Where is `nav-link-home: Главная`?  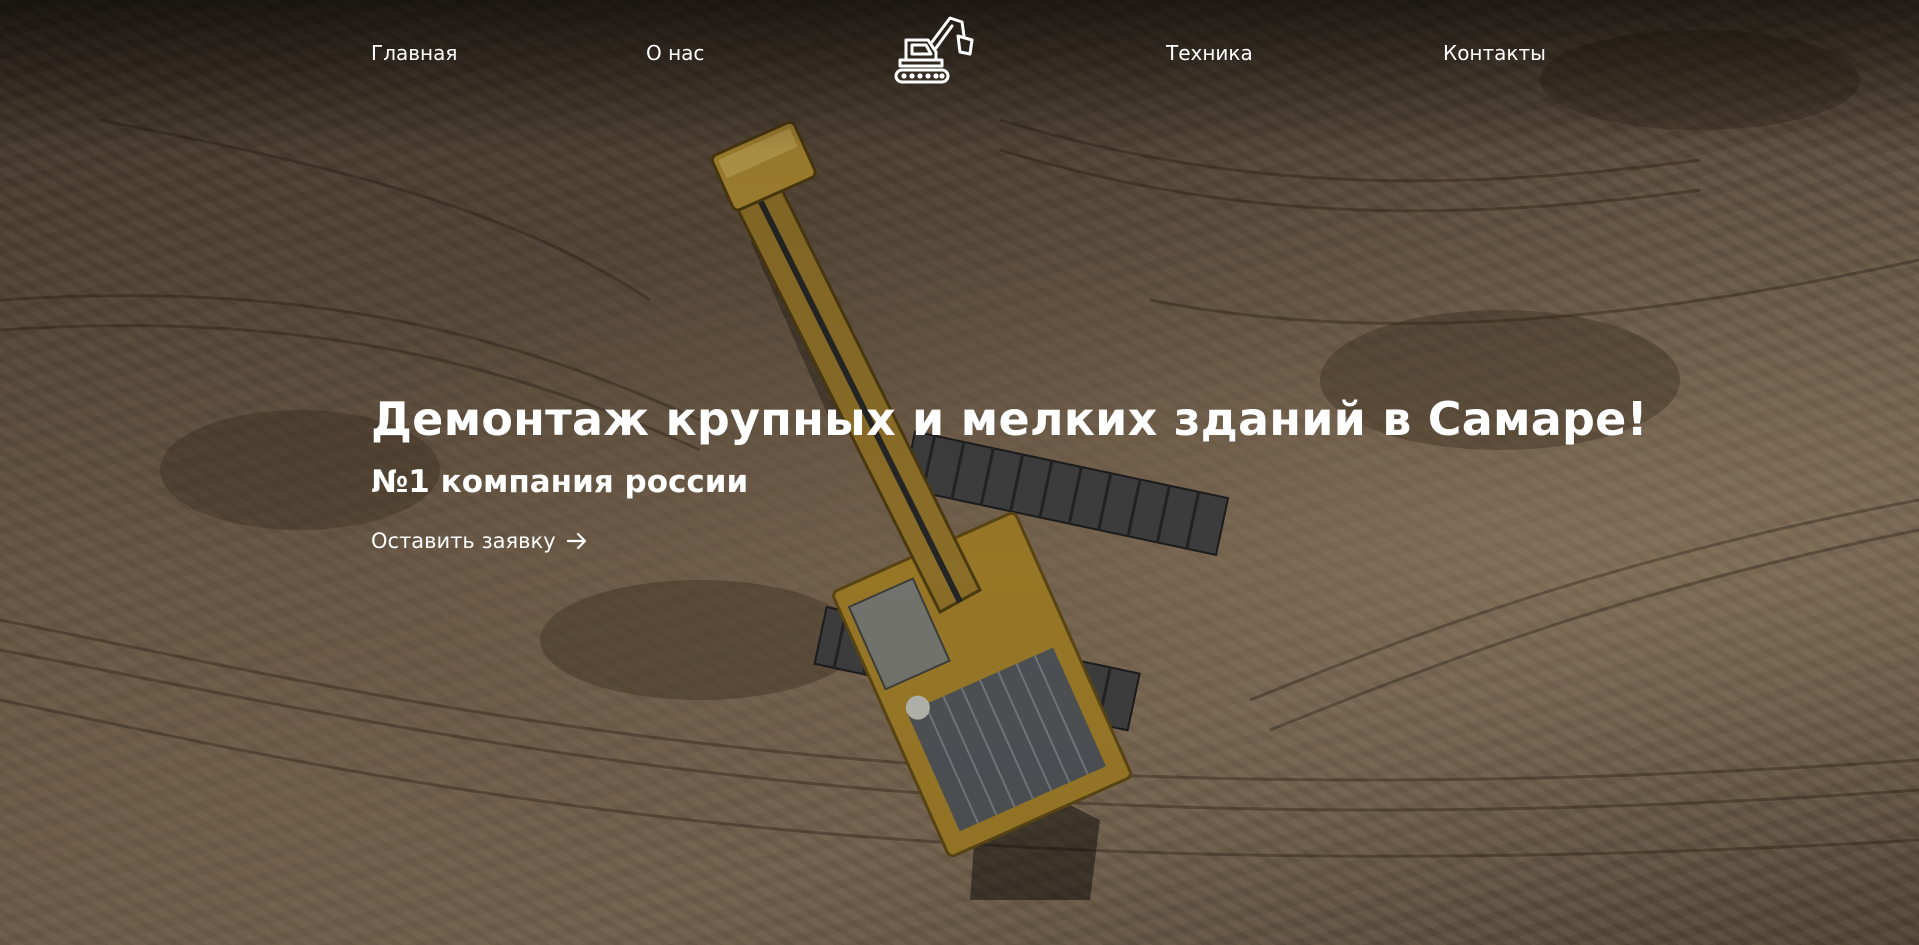
nav-link-home: Главная is located at coordinates (414, 53).